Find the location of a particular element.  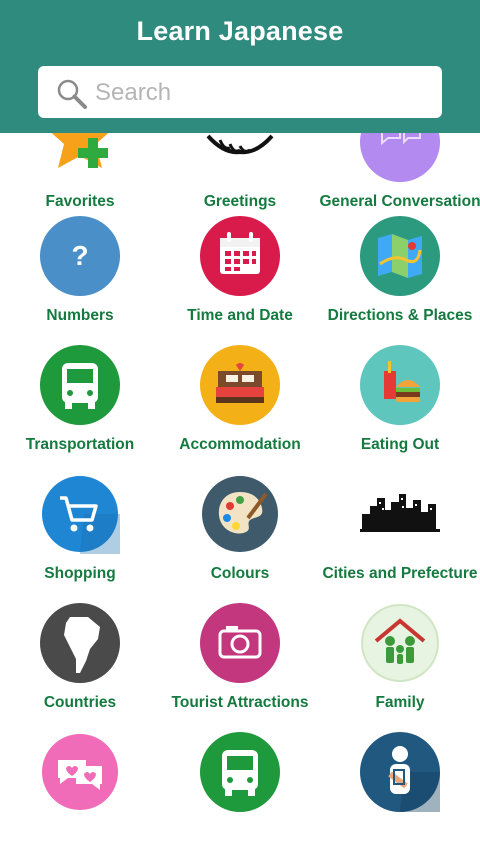

category-cities-prefecture: Cities and Prefecture is located at coordinates (400, 538).